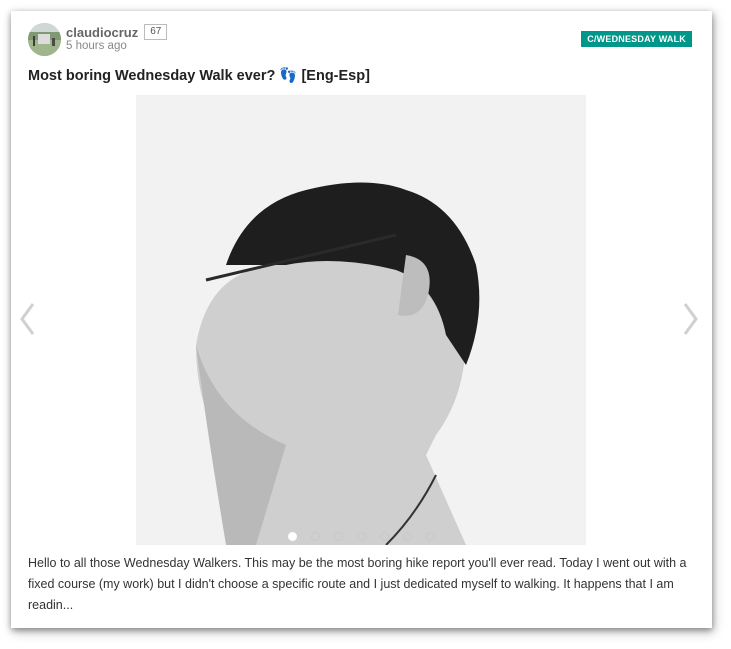  Describe the element at coordinates (636, 39) in the screenshot. I see `community-tag: C/WEDNESDAY WALK` at that location.